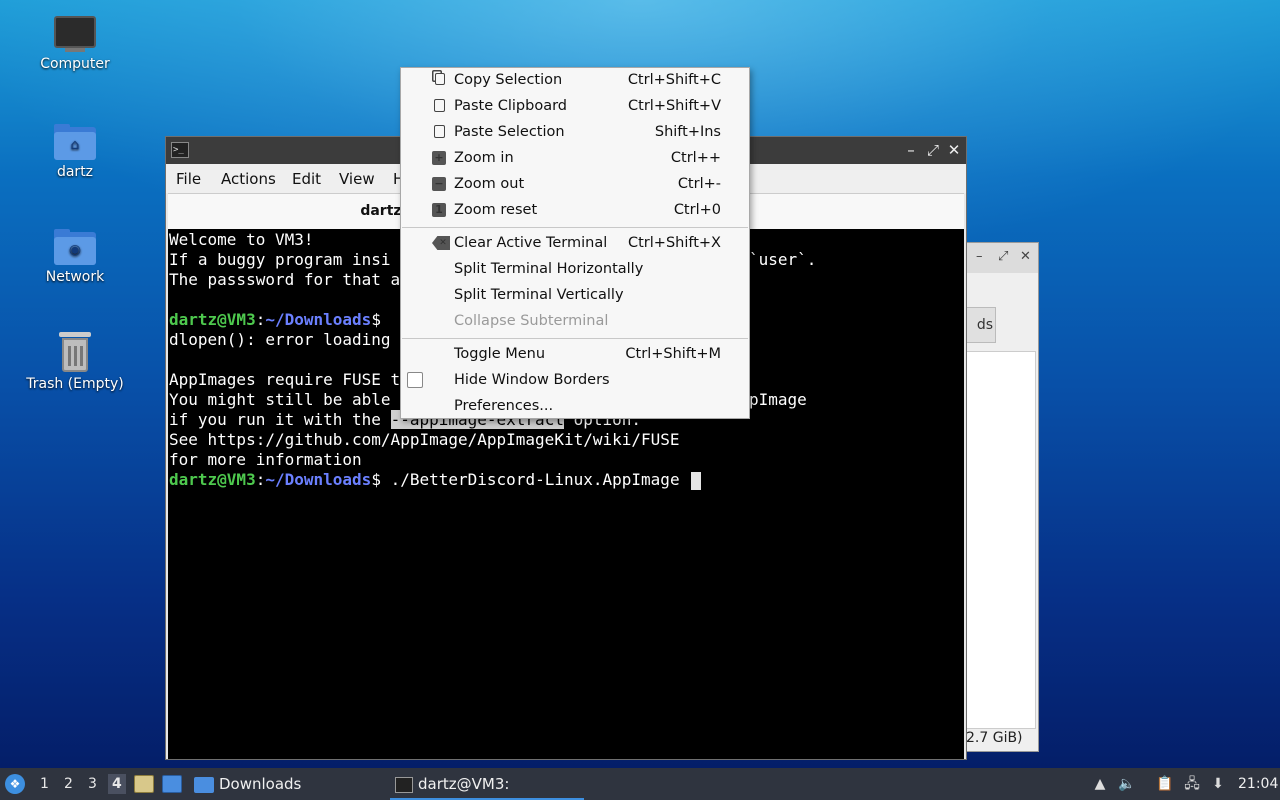 This screenshot has height=800, width=1280. I want to click on computer-icon, so click(75, 34).